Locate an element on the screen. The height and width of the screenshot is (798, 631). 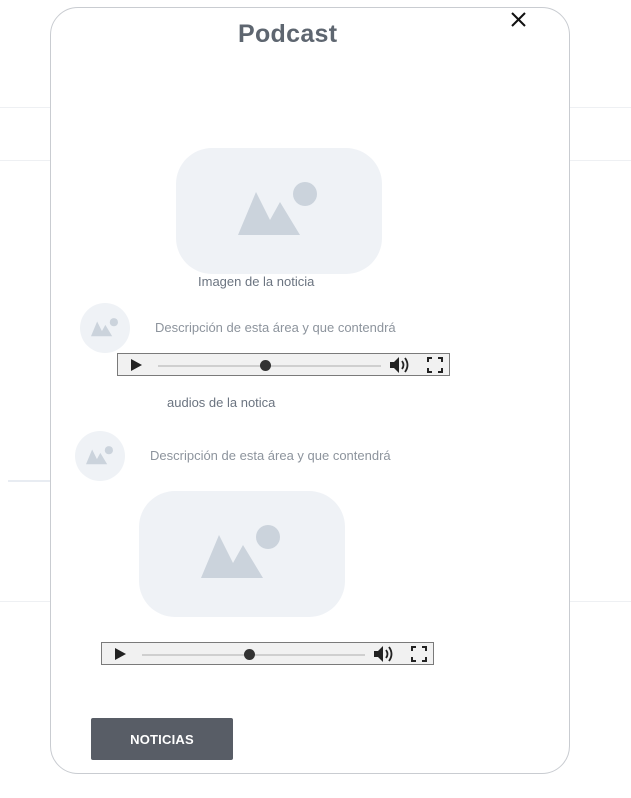
background-dash is located at coordinates (31, 481).